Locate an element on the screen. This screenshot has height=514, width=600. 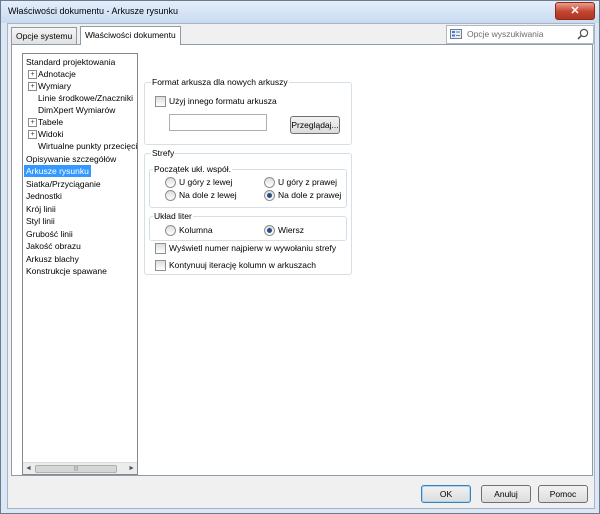
tree-item-label: Arkusze rysunku is located at coordinates (57, 171).